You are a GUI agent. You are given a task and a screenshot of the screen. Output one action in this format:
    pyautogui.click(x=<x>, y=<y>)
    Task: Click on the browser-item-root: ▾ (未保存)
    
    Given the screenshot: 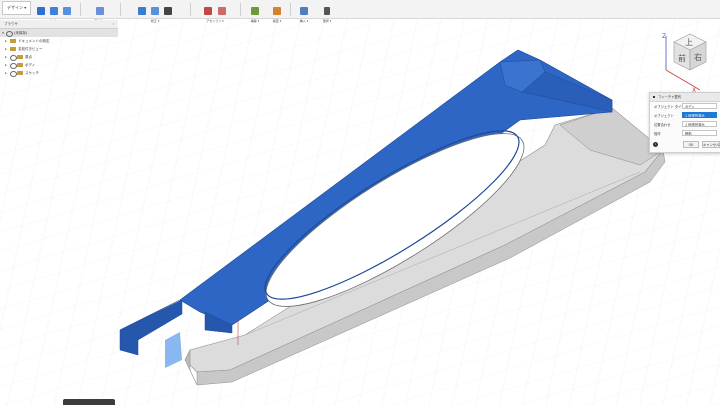 What is the action you would take?
    pyautogui.click(x=59, y=33)
    